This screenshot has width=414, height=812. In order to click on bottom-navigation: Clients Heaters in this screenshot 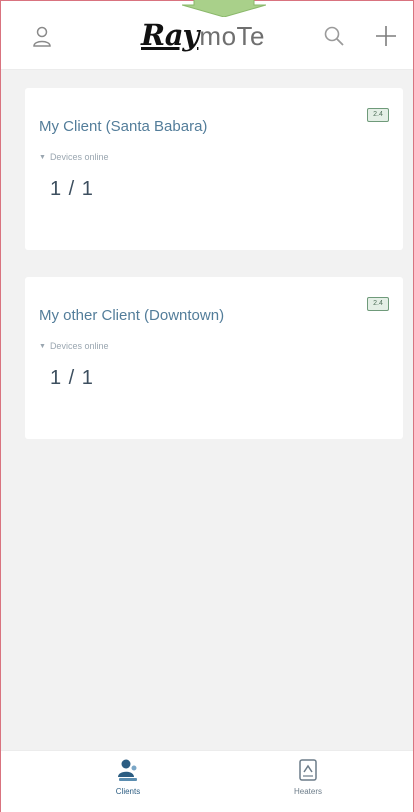, I will do `click(207, 781)`.